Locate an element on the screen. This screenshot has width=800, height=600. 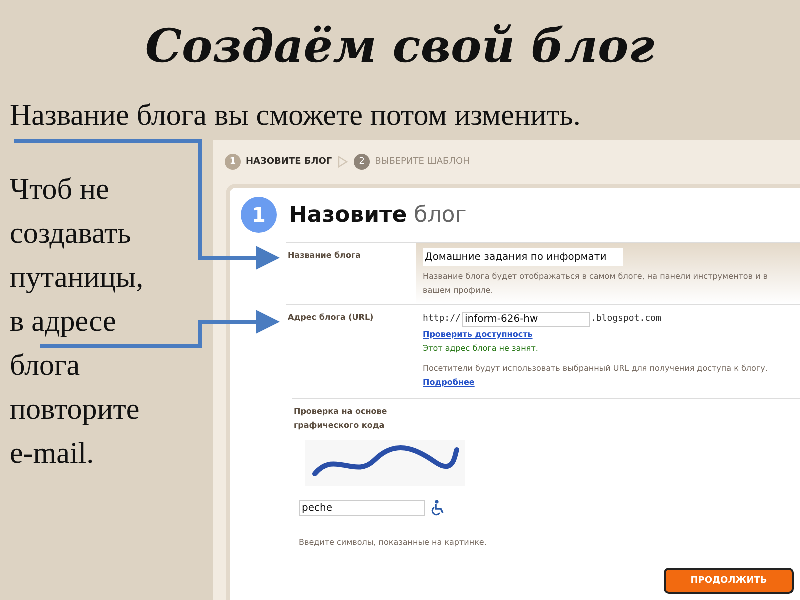
blog-url-field: inform-626-hw is located at coordinates (526, 319).